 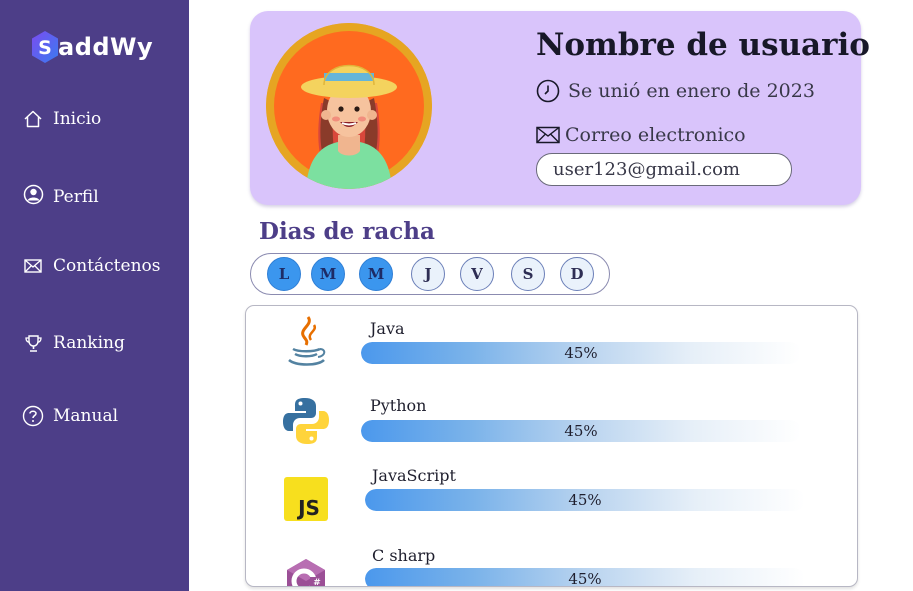 I want to click on email-label-text: Correo electronico, so click(x=655, y=135).